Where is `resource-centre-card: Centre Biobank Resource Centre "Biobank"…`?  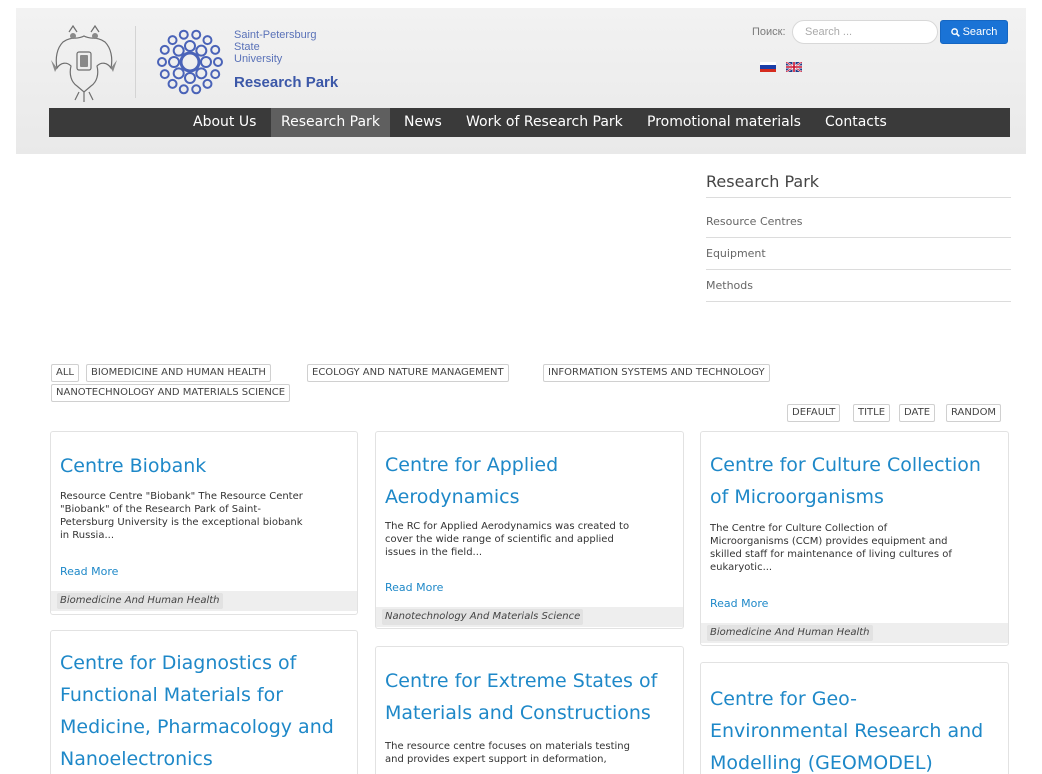 resource-centre-card: Centre Biobank Resource Centre "Biobank"… is located at coordinates (204, 523).